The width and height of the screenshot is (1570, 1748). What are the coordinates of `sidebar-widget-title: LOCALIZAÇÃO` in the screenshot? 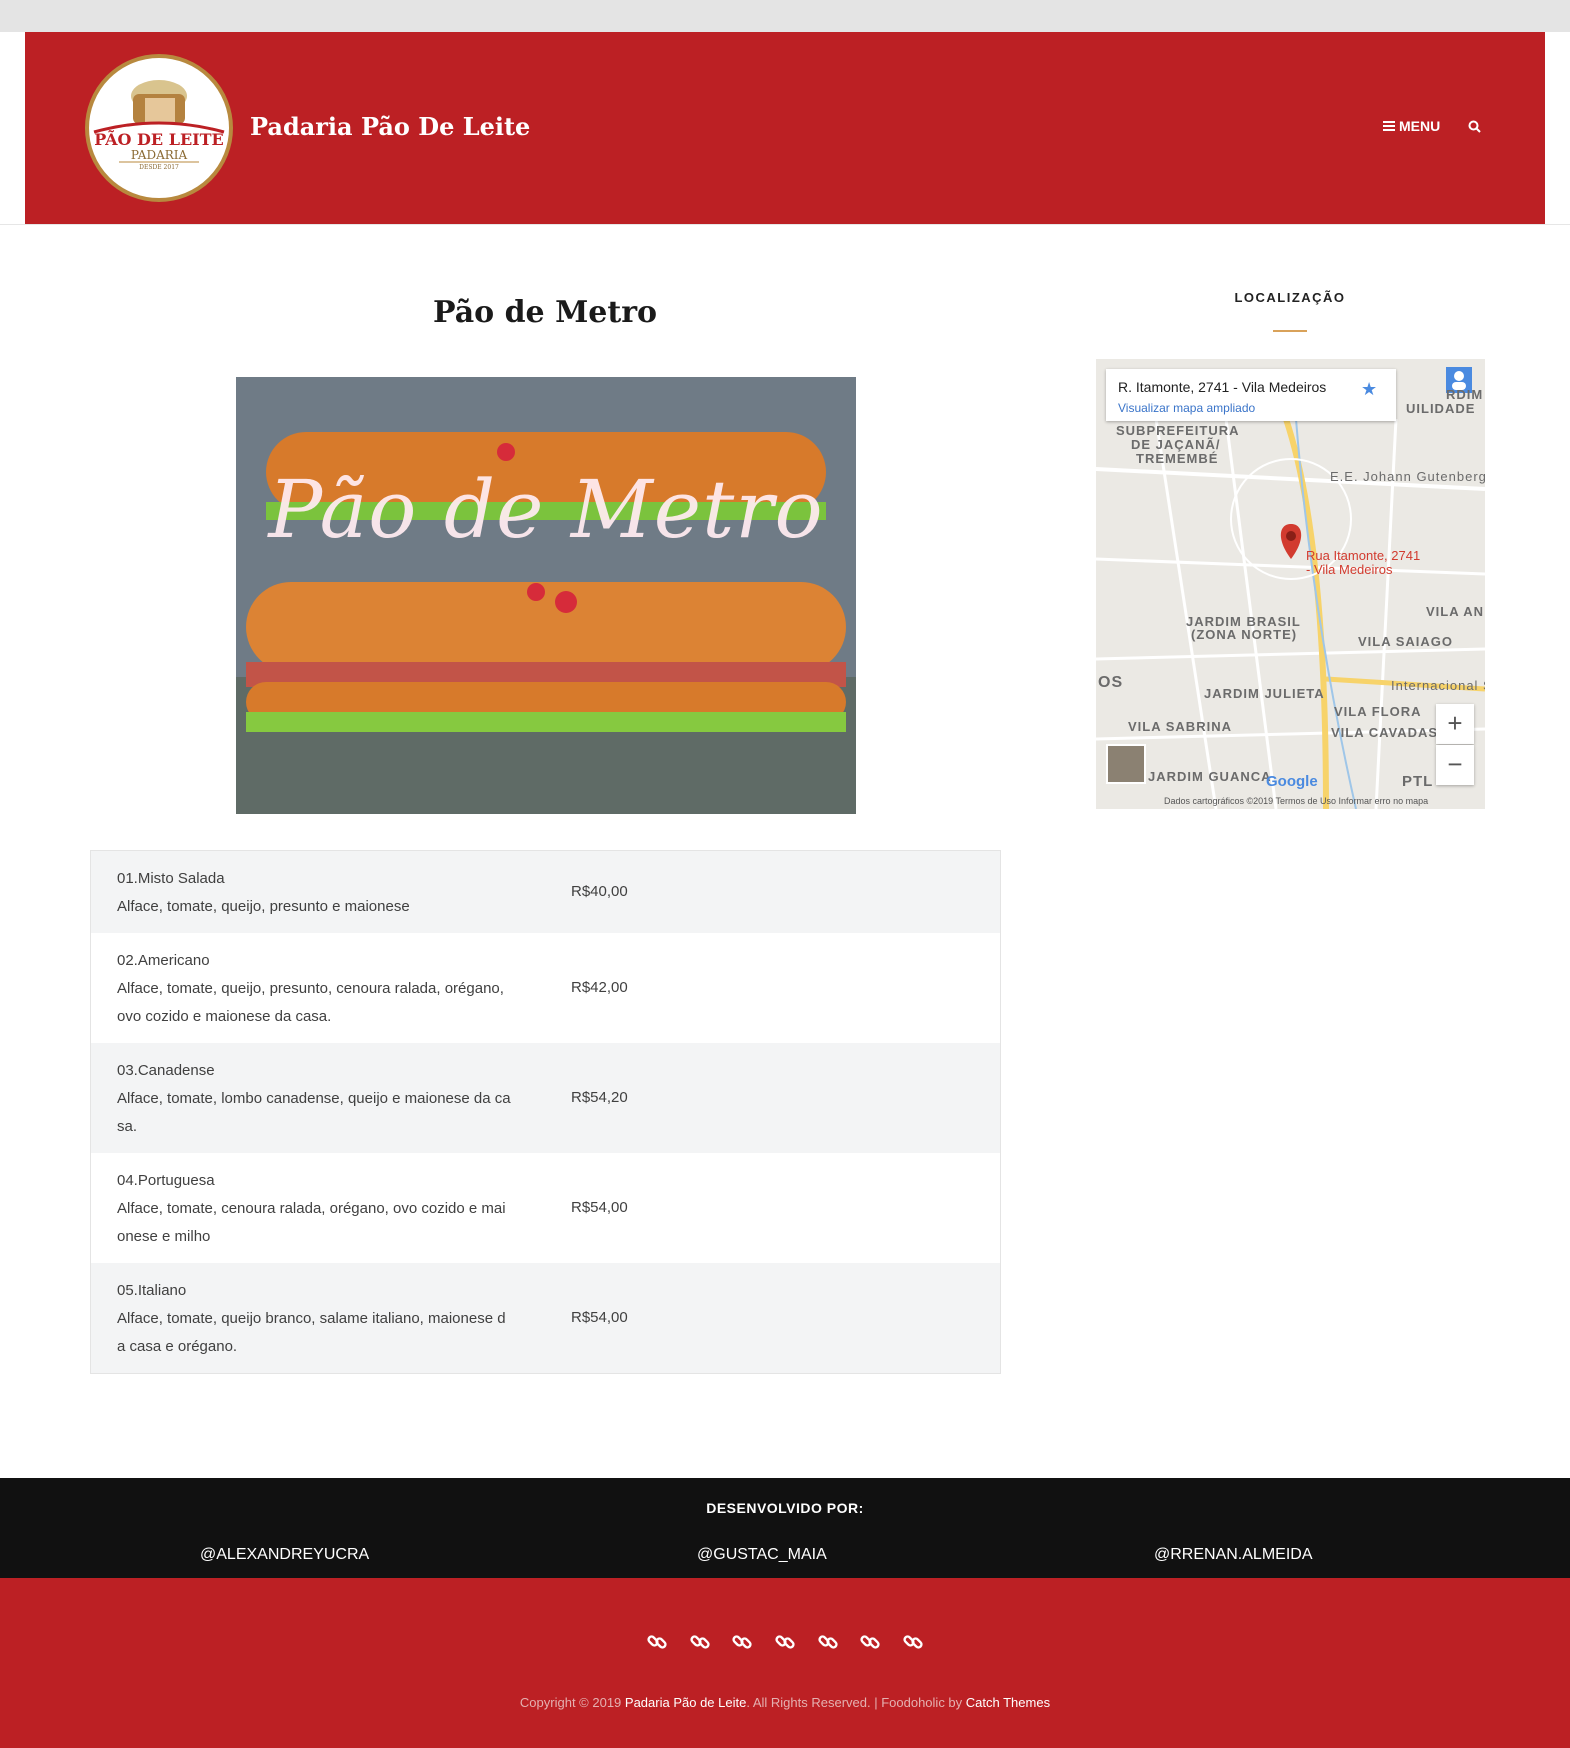 It's located at (1290, 297).